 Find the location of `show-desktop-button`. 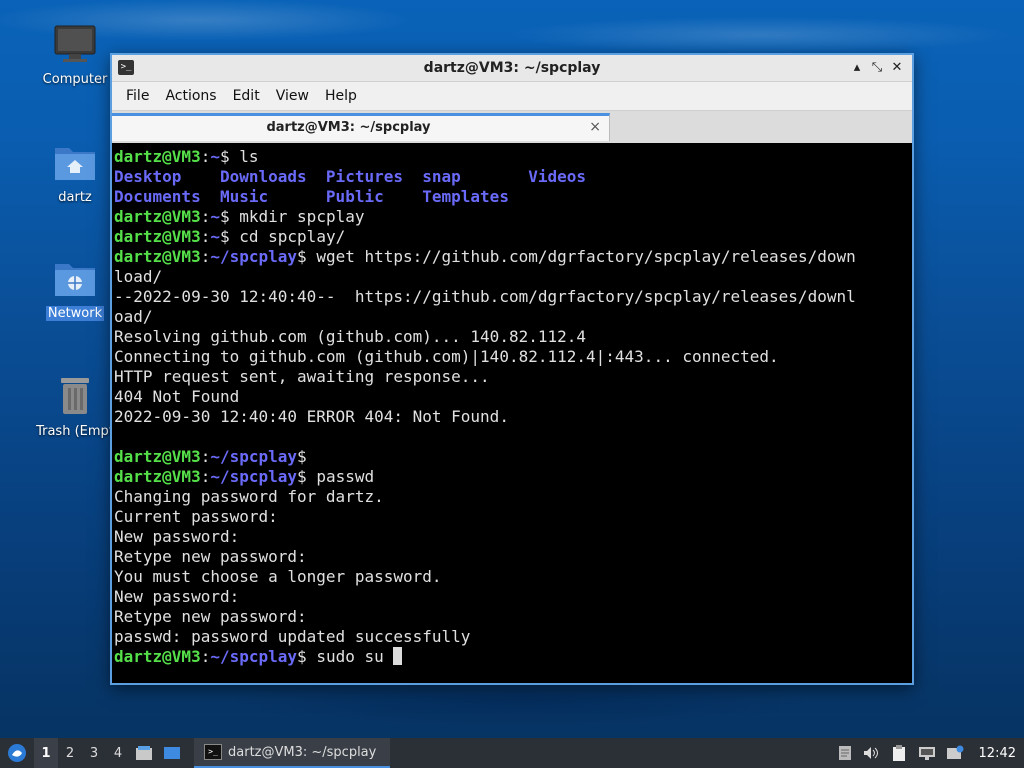

show-desktop-button is located at coordinates (172, 753).